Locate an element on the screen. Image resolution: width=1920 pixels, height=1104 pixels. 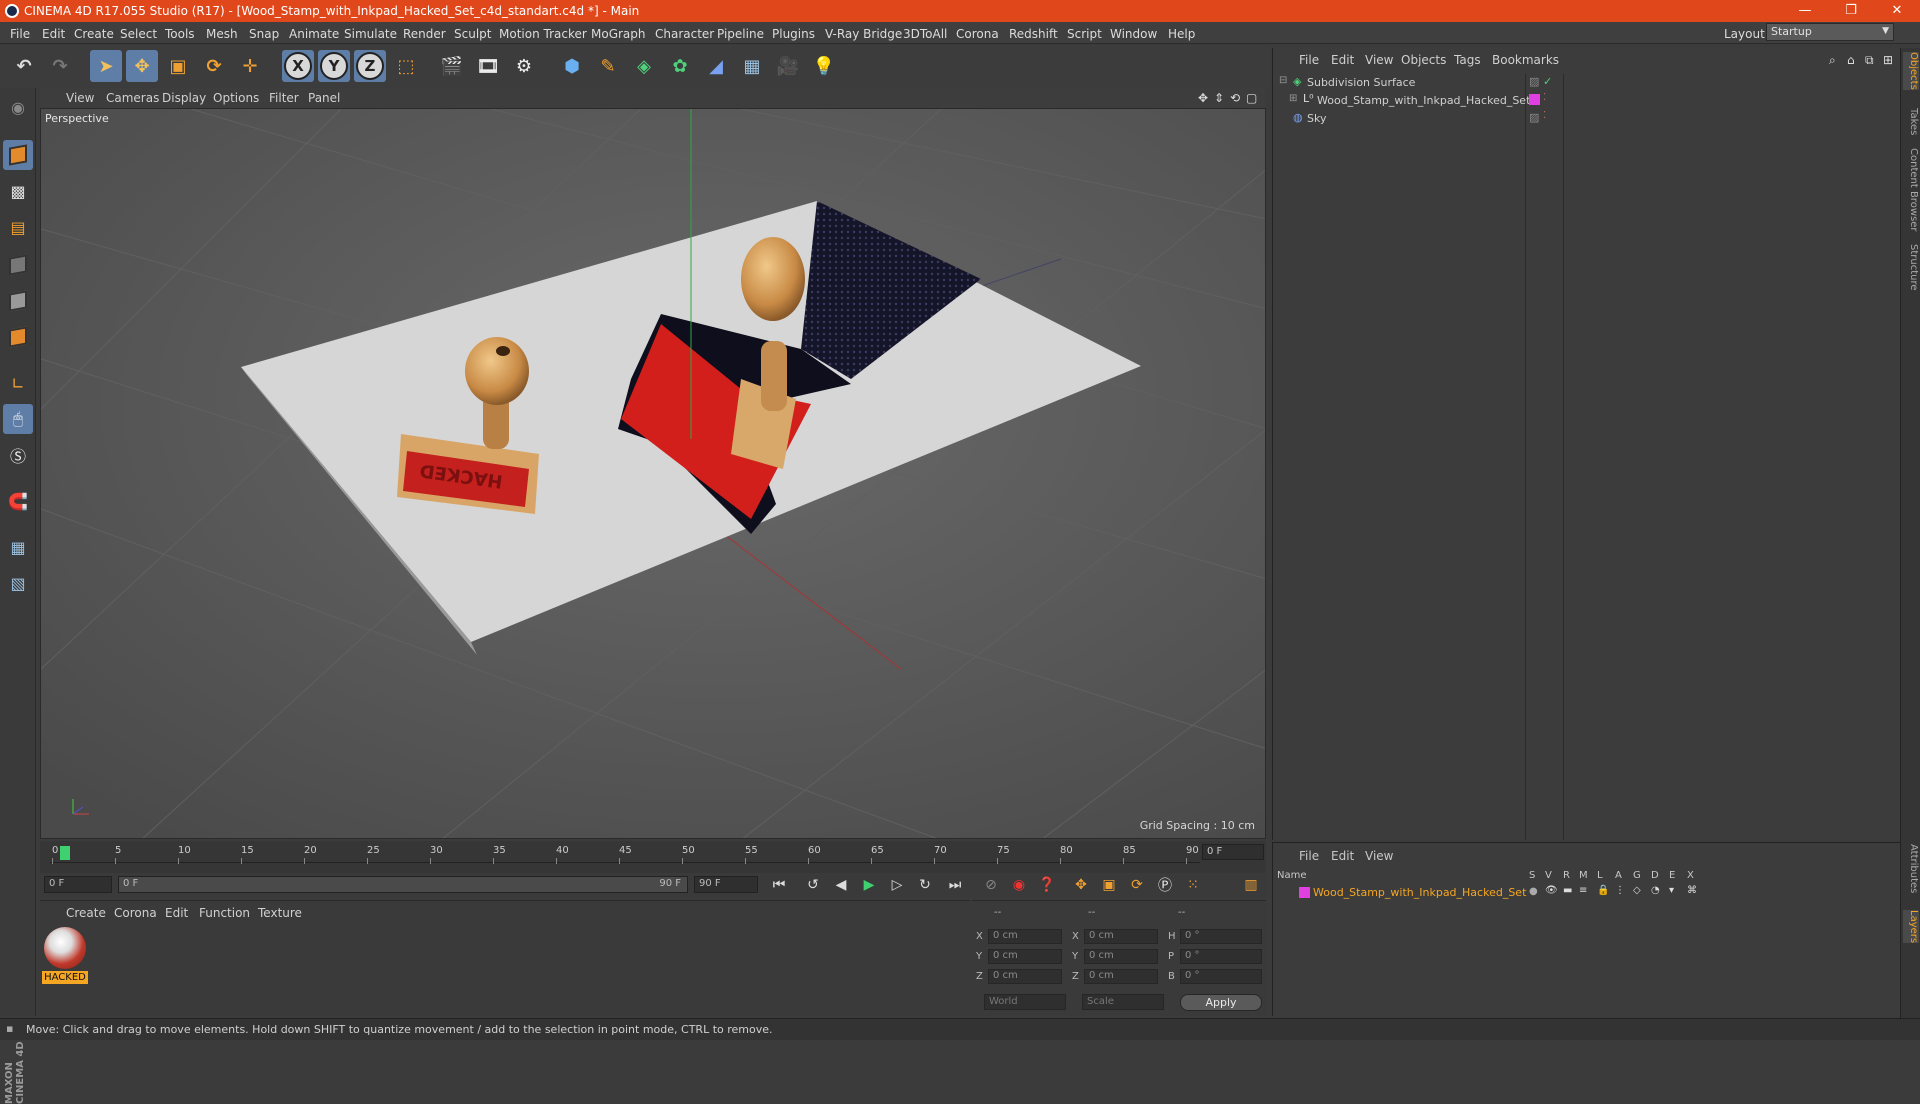
material-menu-texture: Texture is located at coordinates (280, 913).